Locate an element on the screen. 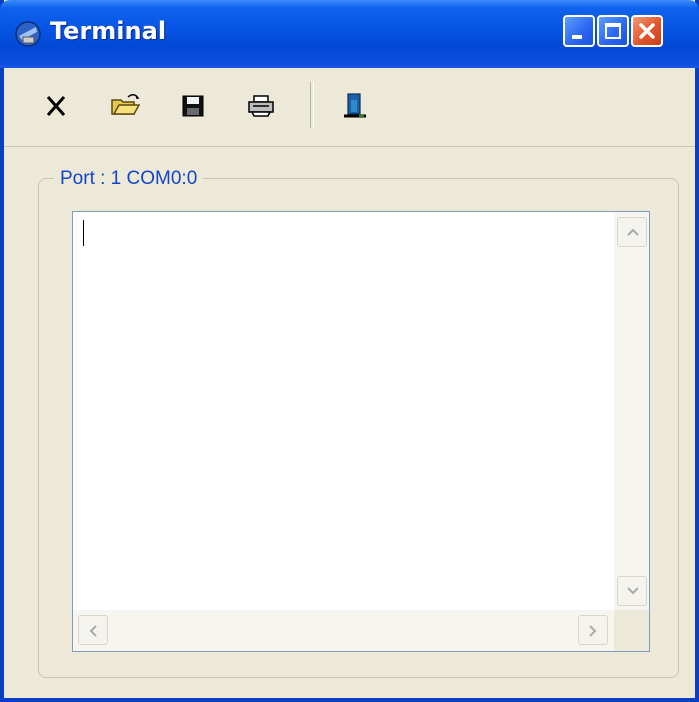  terminal-app-icon is located at coordinates (28, 34).